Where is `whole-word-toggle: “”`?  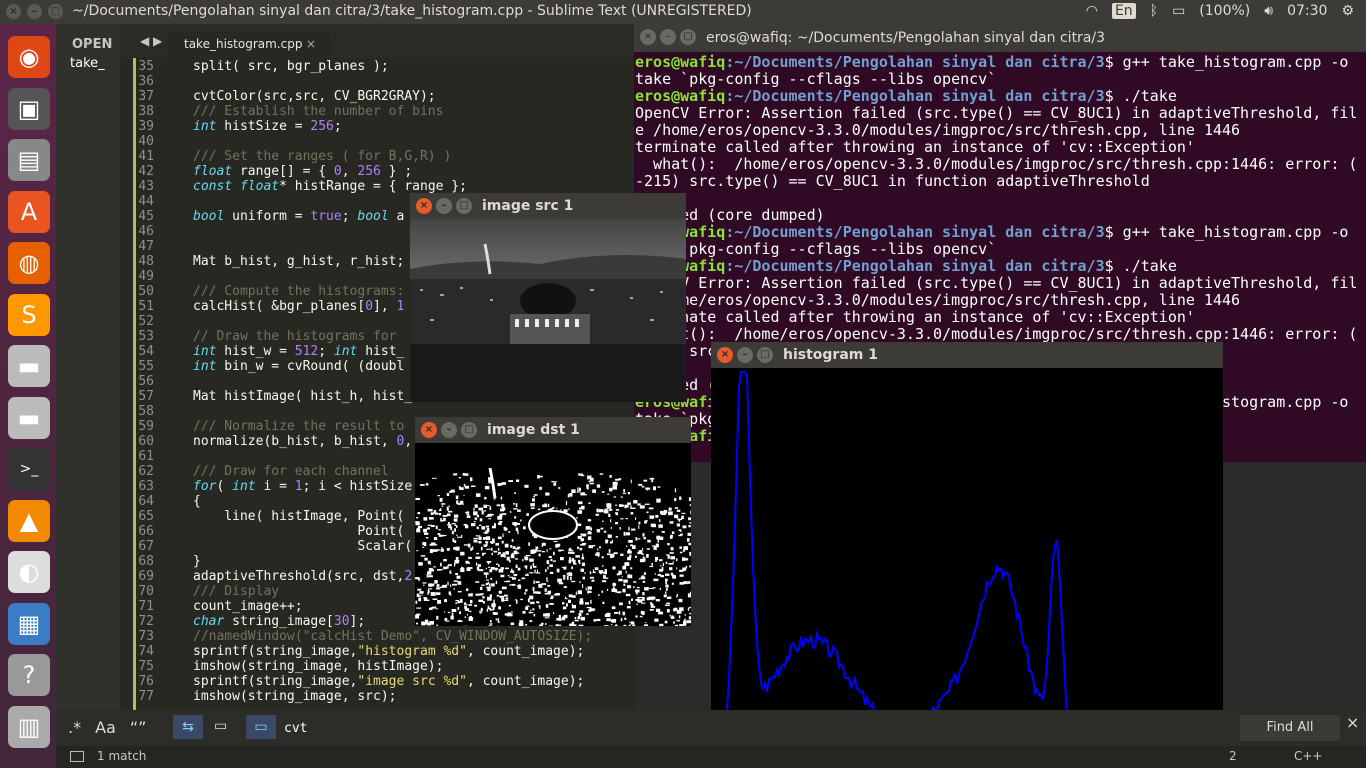 whole-word-toggle: “” is located at coordinates (138, 727).